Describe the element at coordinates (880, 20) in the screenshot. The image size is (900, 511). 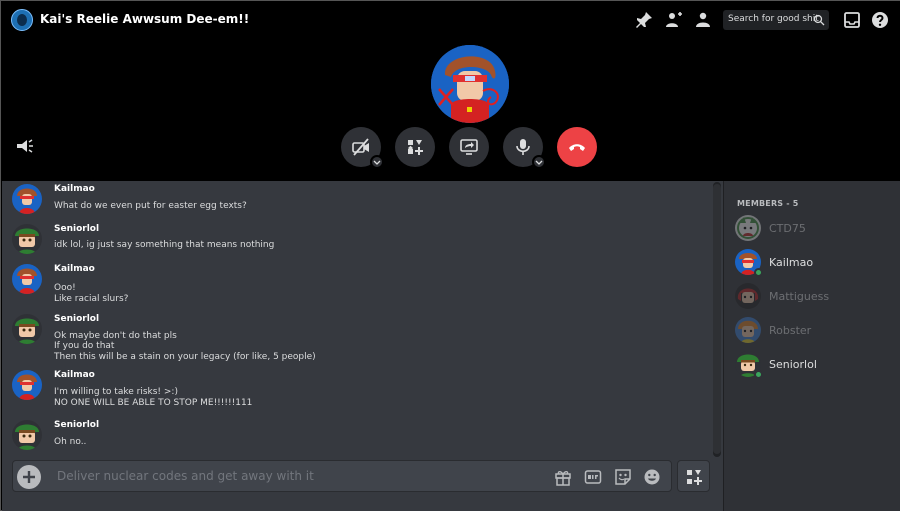
I see `help-icon` at that location.